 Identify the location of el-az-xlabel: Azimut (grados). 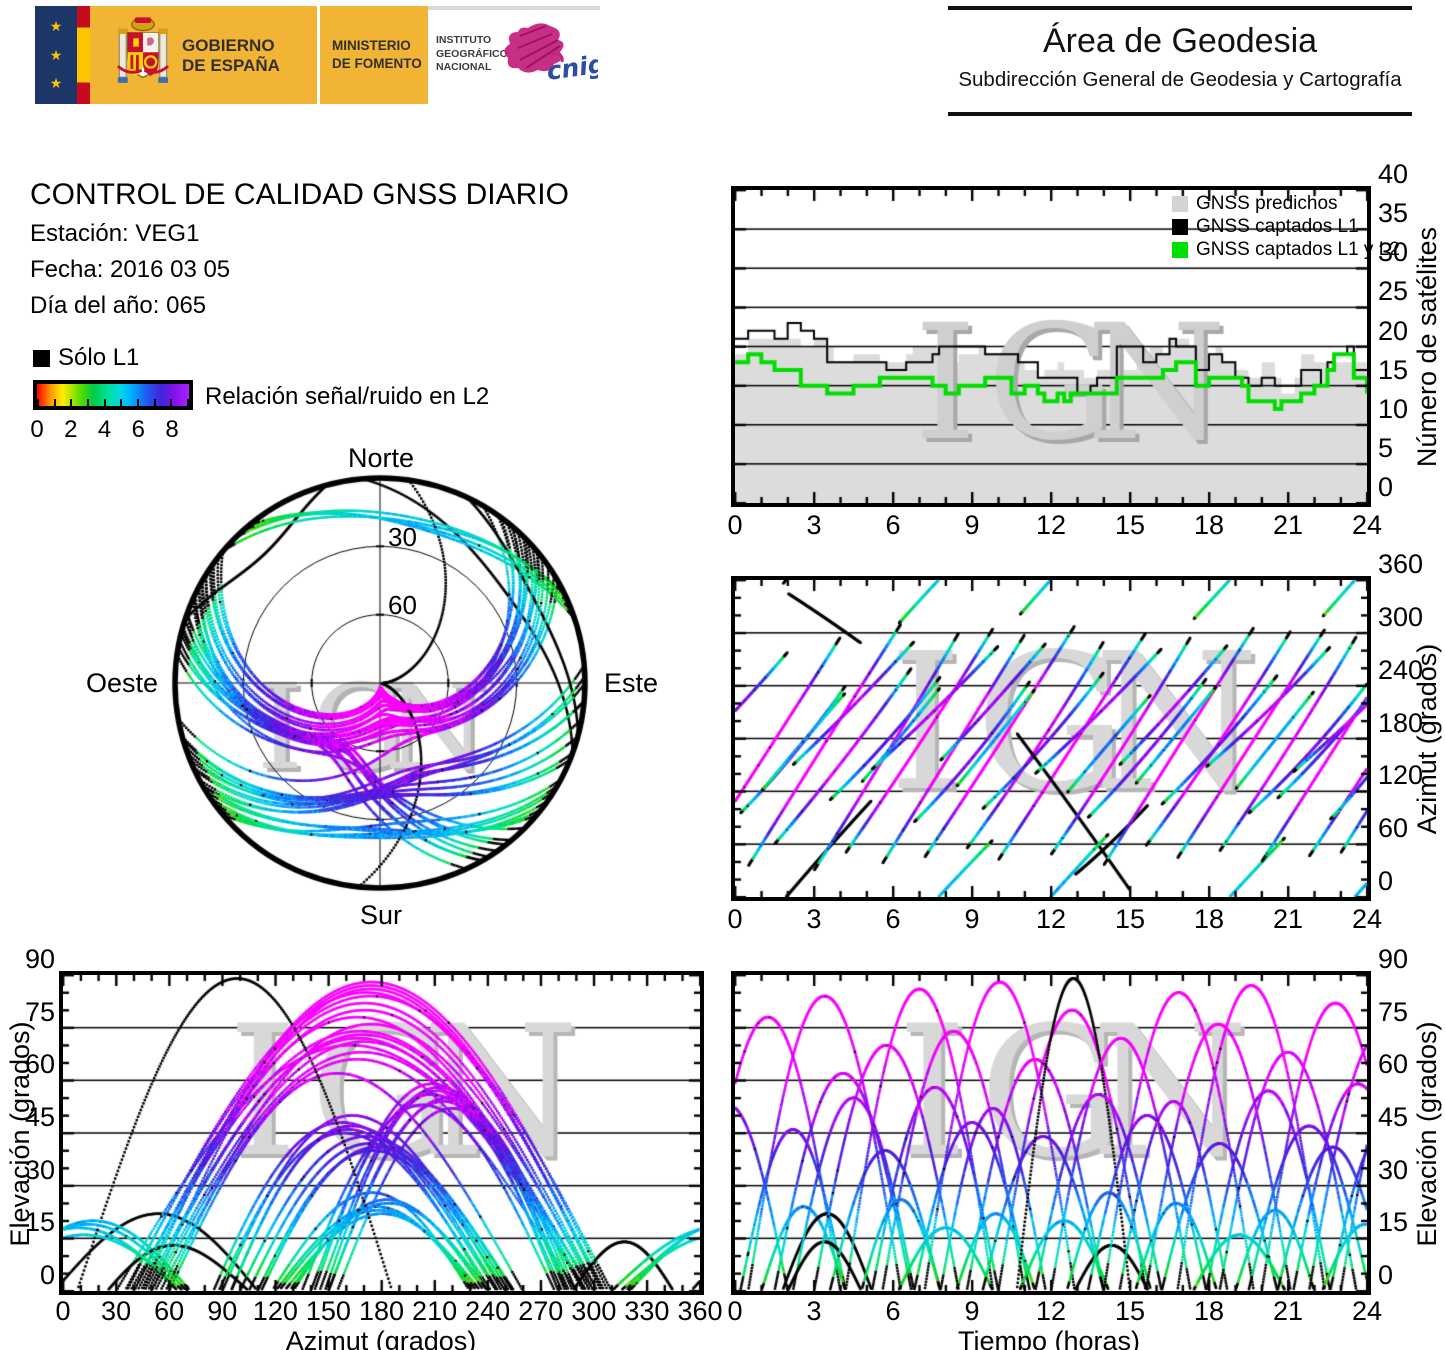
(381, 1338).